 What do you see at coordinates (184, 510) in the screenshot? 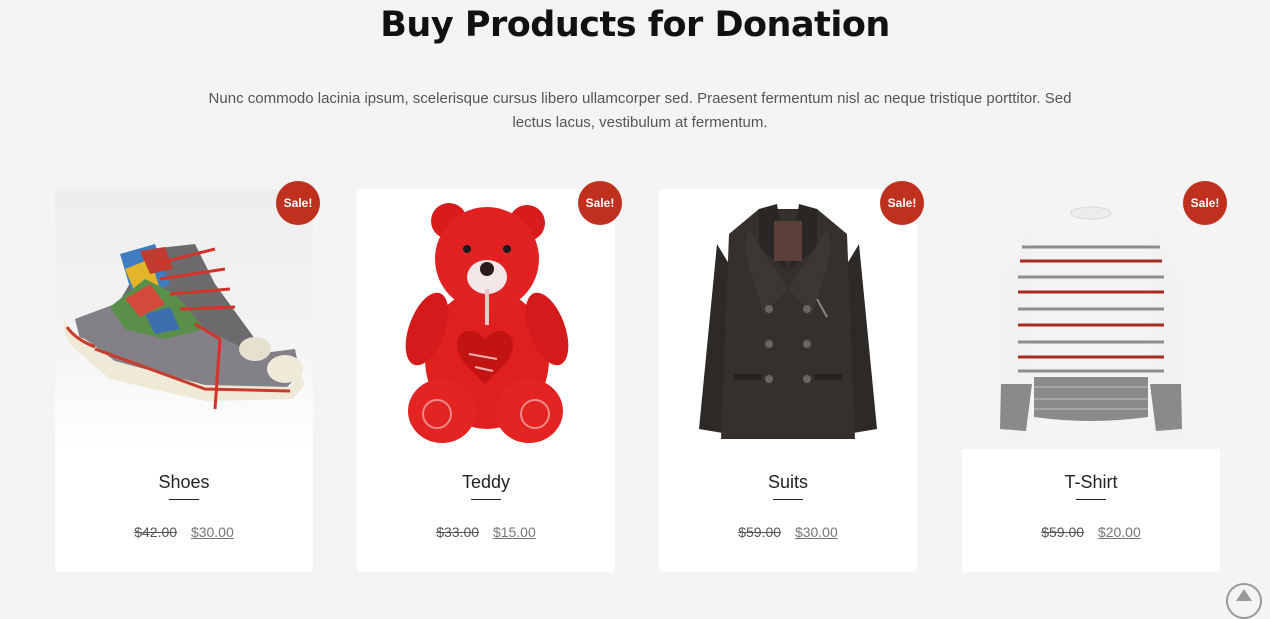
I see `product-info: Shoes $42.00 $30.00` at bounding box center [184, 510].